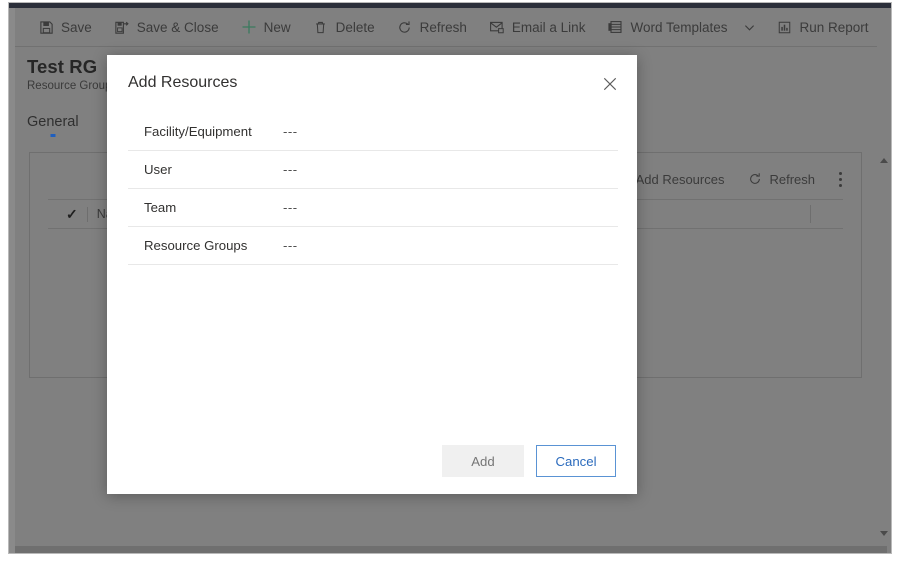  I want to click on scroll-up-arrow-icon, so click(884, 160).